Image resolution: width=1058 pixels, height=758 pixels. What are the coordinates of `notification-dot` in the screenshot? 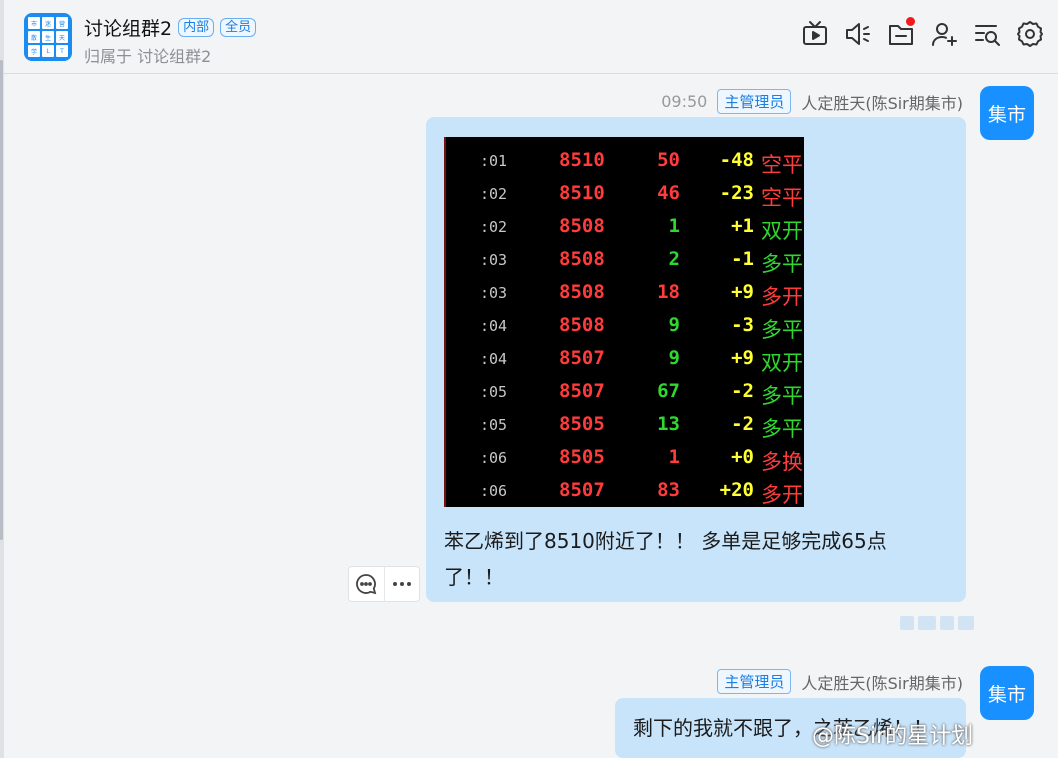 It's located at (910, 21).